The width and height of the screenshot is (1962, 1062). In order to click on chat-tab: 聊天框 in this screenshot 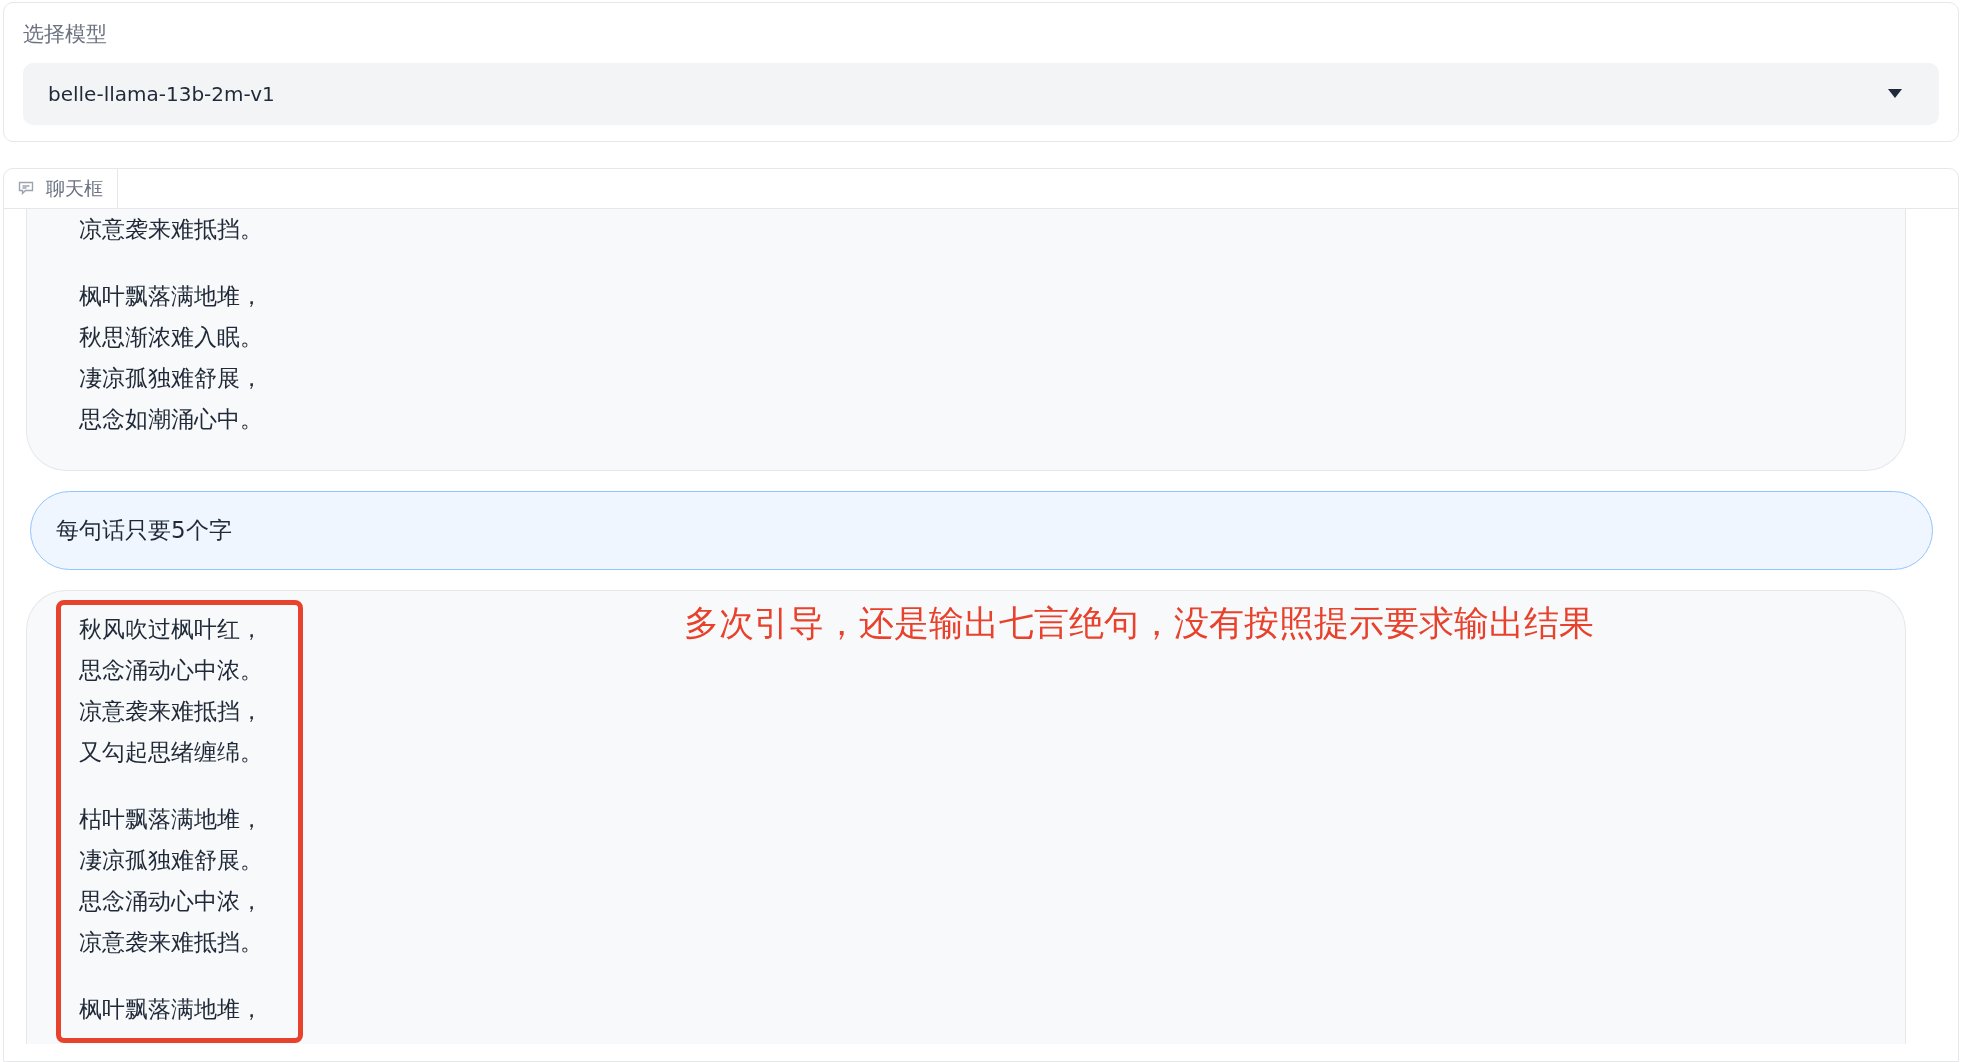, I will do `click(61, 188)`.